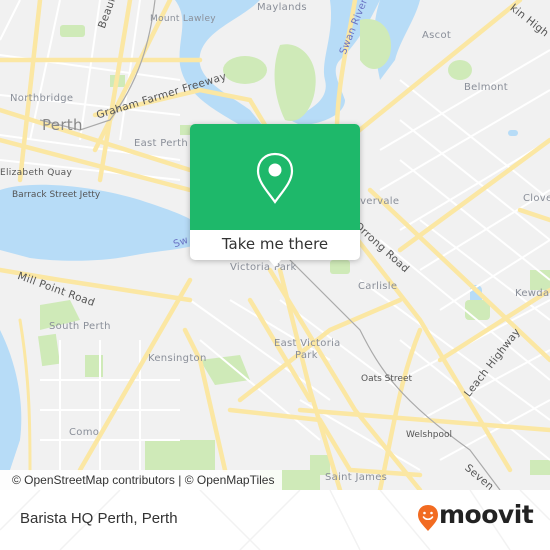  Describe the element at coordinates (387, 379) in the screenshot. I see `map-label-oats-street: Oats Street` at that location.